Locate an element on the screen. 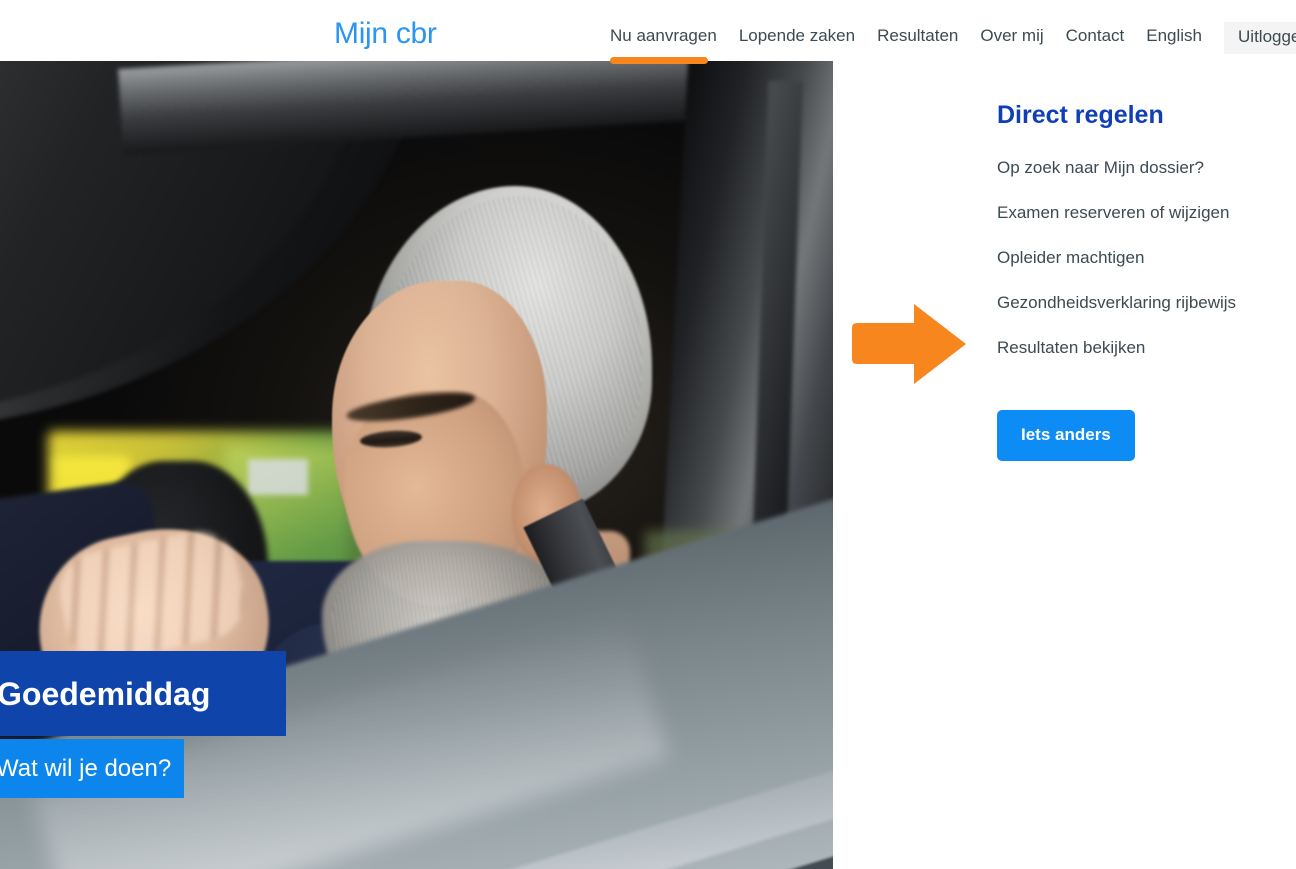 The image size is (1296, 869). link-gezondheidsverklaring-rijbewijs: Gezondheidsverklaring rijbewijs is located at coordinates (1116, 302).